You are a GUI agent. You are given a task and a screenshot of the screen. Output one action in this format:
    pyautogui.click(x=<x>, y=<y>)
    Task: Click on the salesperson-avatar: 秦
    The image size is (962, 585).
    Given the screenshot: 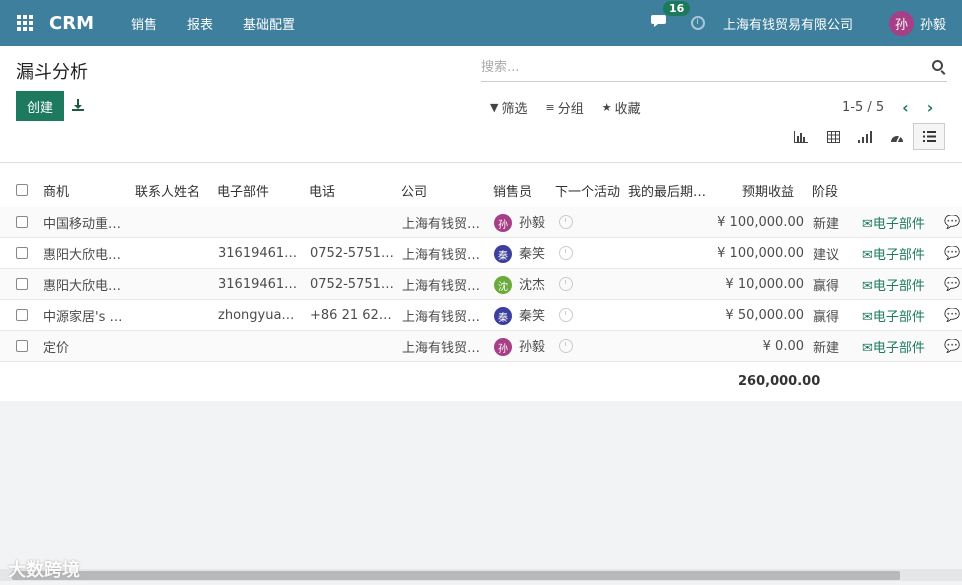 What is the action you would take?
    pyautogui.click(x=503, y=254)
    